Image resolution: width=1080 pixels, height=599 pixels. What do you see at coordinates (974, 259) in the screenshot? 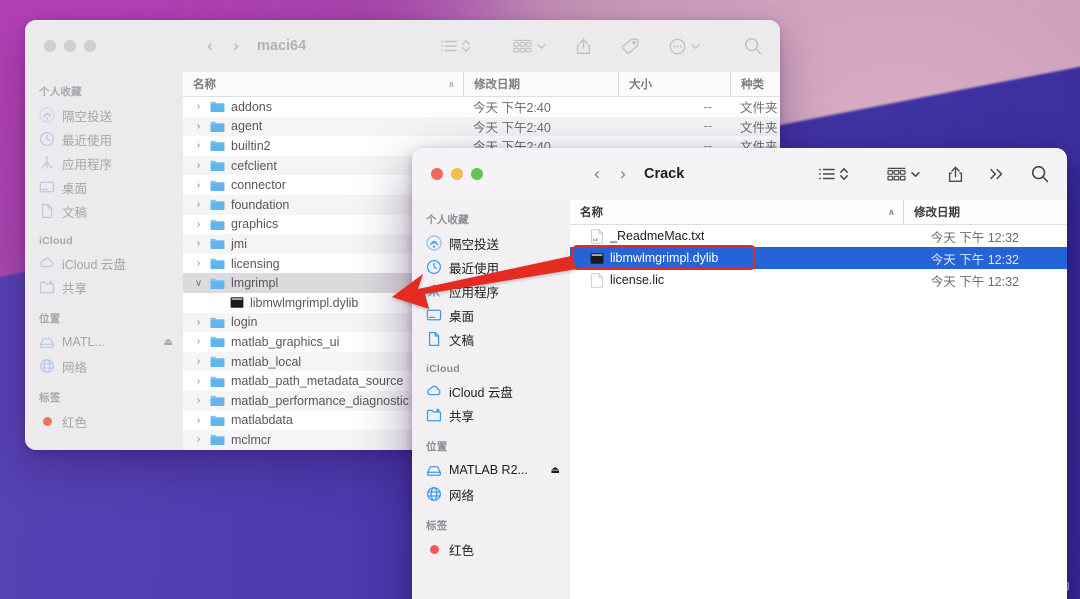
I see `row-date-cell: 今天 下午 12:32` at bounding box center [974, 259].